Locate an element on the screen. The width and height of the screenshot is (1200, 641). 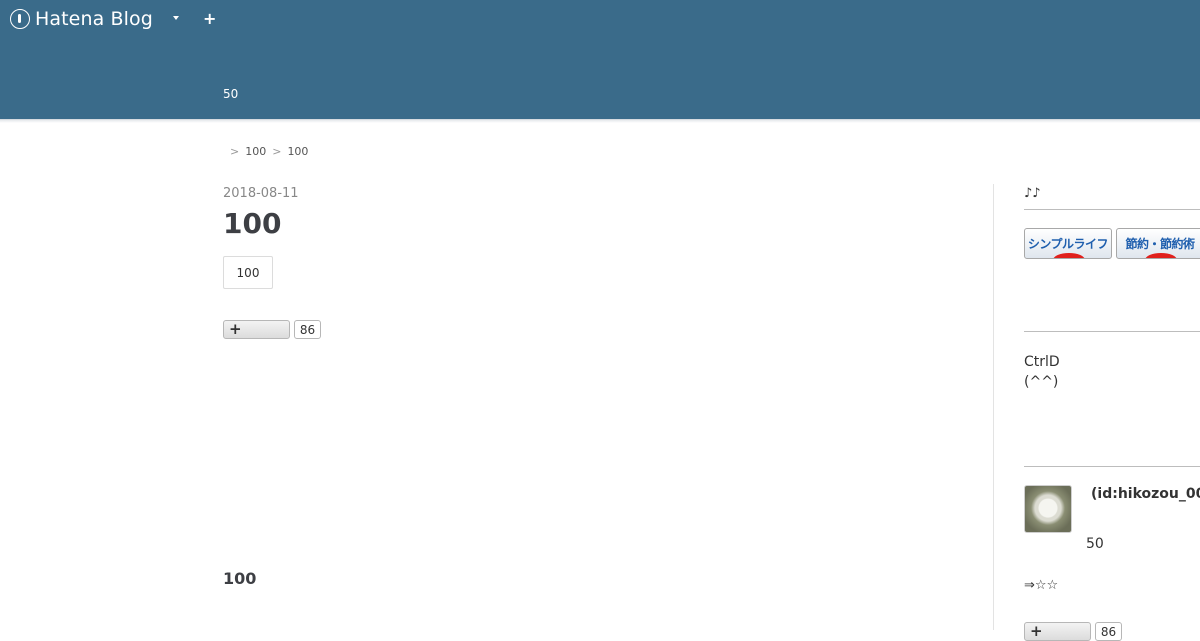
banner-label: シンプルライフ is located at coordinates (1068, 244).